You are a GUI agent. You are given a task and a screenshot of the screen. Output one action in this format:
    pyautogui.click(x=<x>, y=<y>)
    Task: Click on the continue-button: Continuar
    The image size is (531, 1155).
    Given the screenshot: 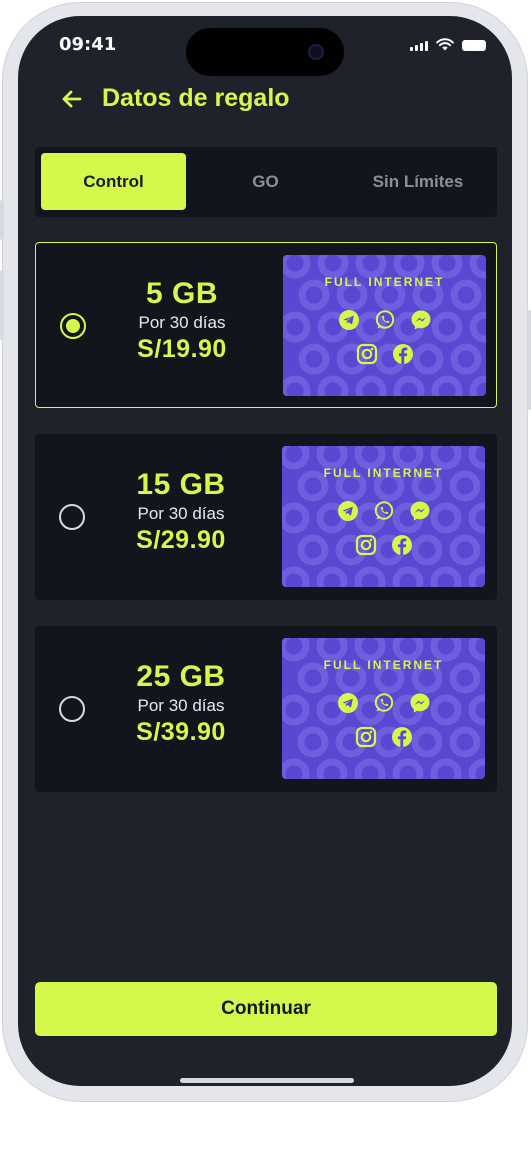 What is the action you would take?
    pyautogui.click(x=266, y=1009)
    